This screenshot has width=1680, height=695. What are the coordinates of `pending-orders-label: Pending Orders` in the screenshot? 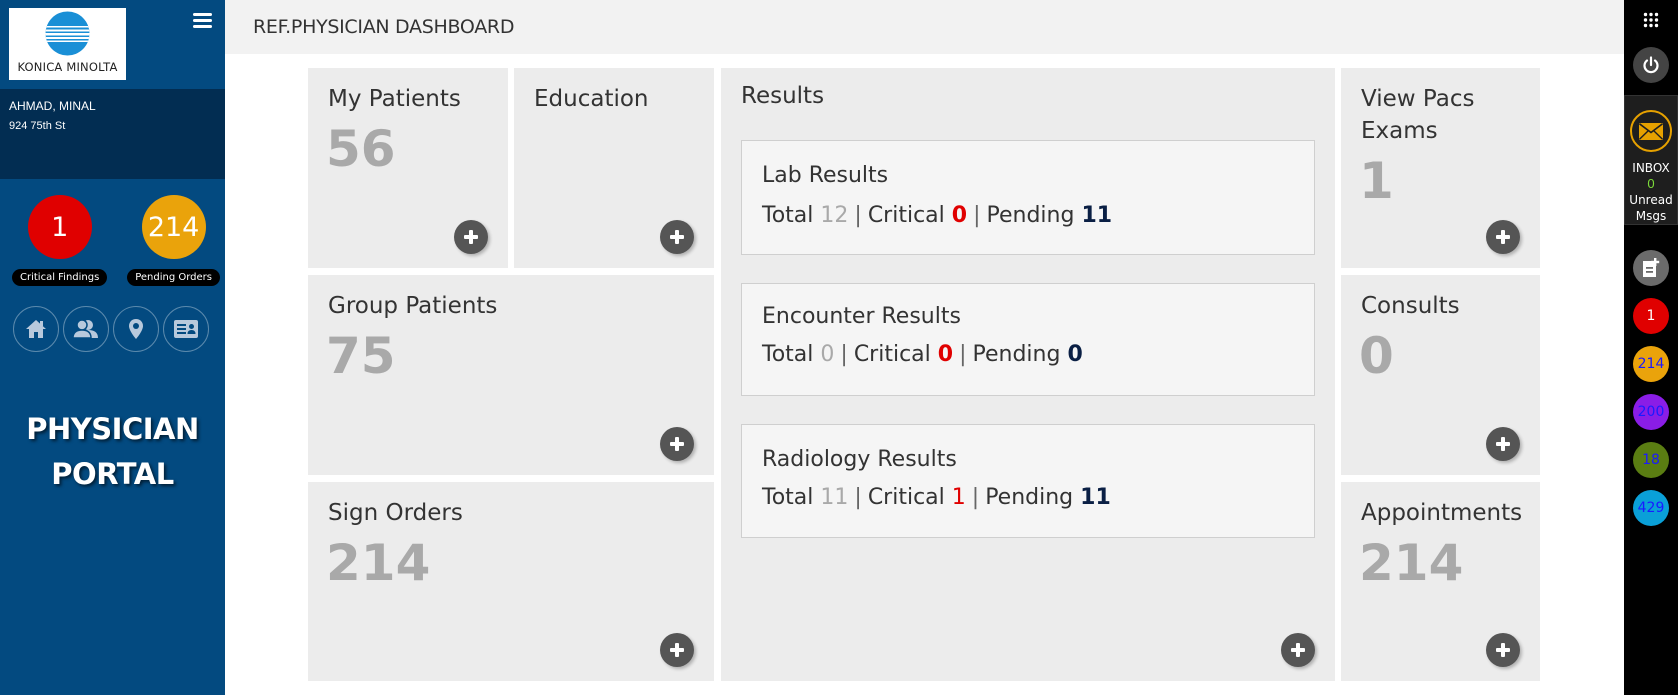 It's located at (173, 277).